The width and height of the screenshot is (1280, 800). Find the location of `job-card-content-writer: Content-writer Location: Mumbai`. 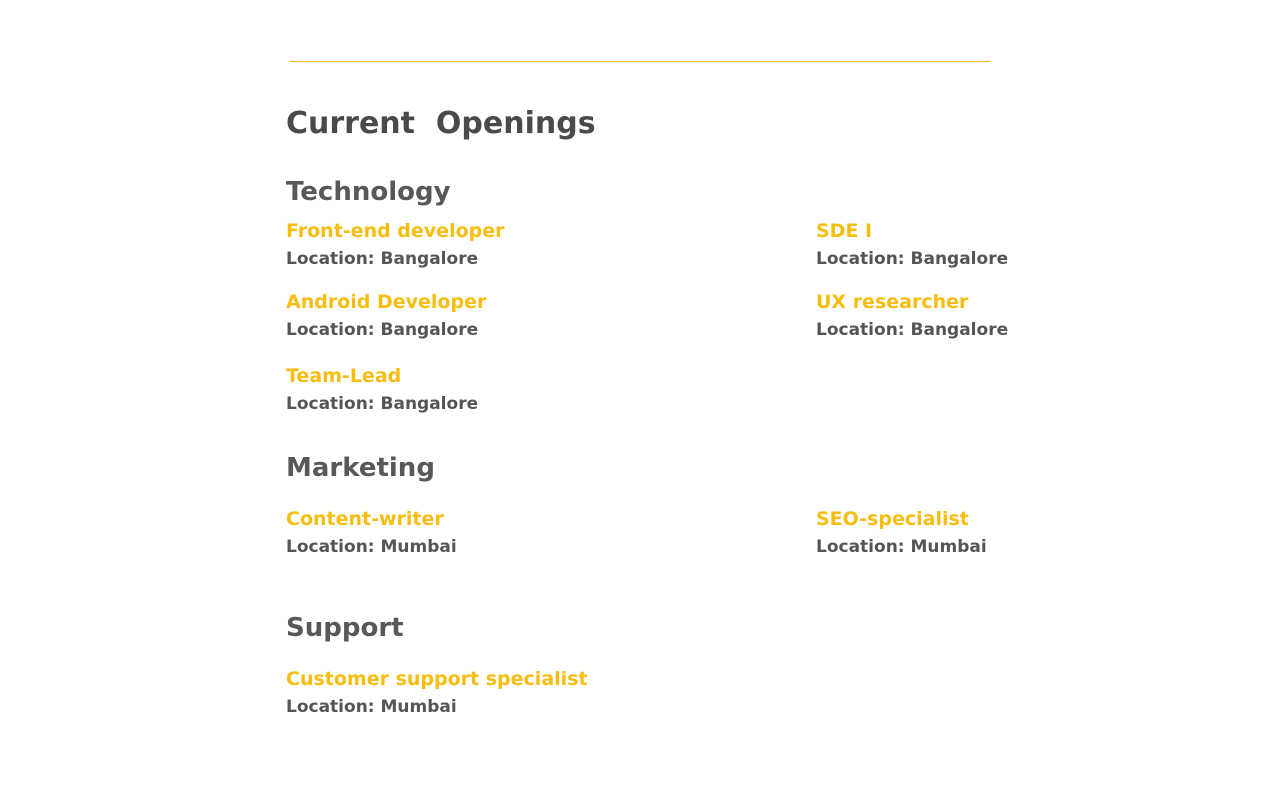

job-card-content-writer: Content-writer Location: Mumbai is located at coordinates (516, 532).